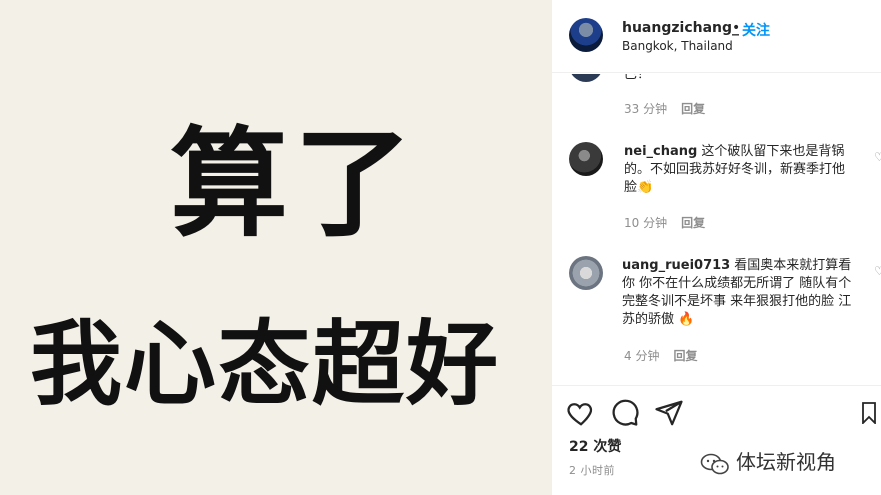 This screenshot has height=495, width=881. What do you see at coordinates (581, 413) in the screenshot?
I see `heart-icon` at bounding box center [581, 413].